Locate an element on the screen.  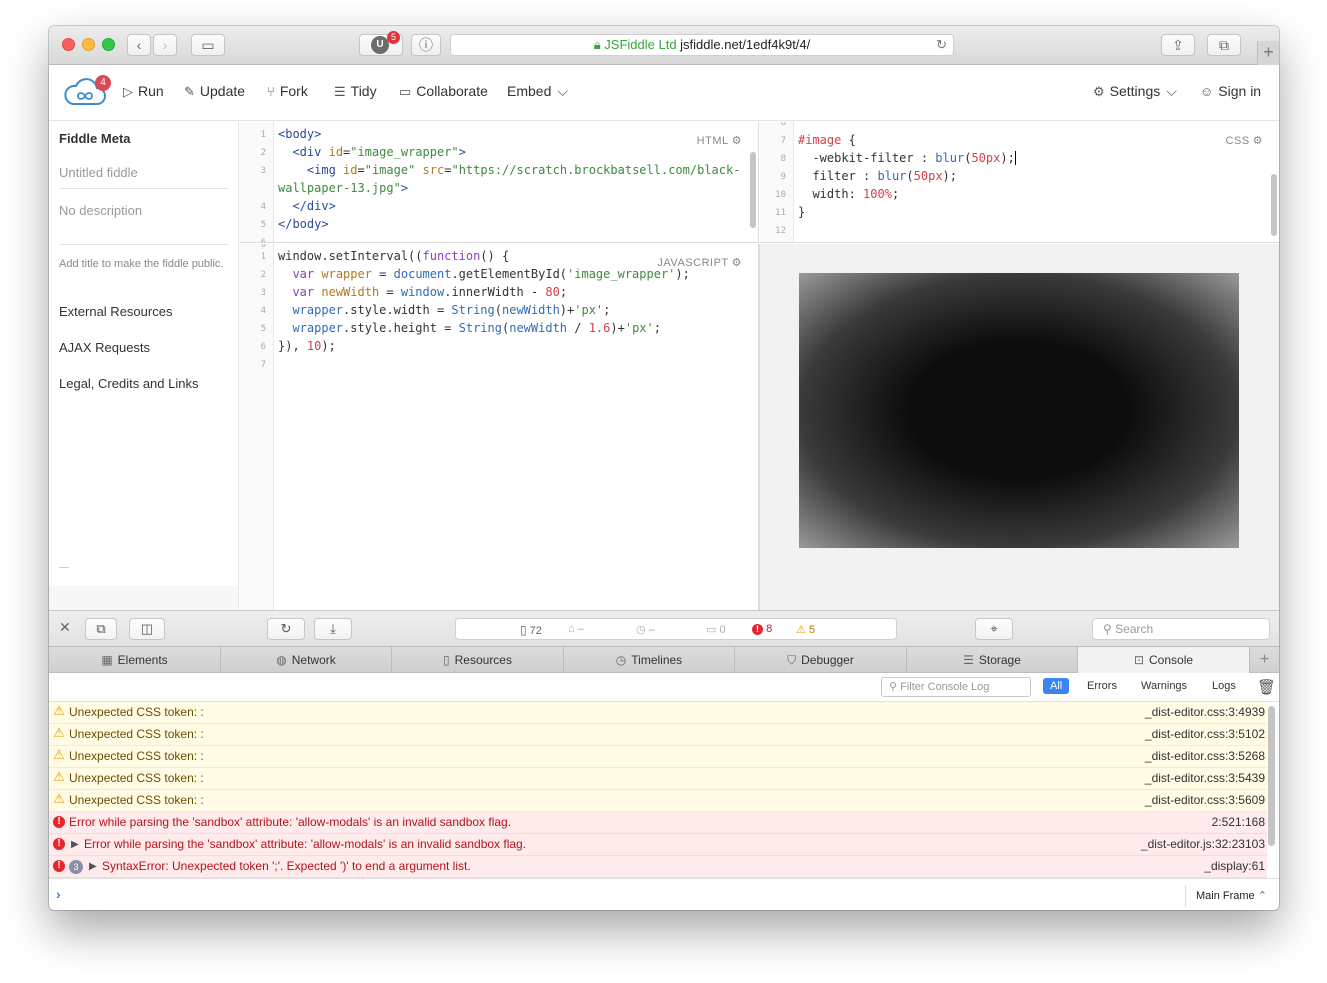
css-editor-scrollbar is located at coordinates (1274, 205).